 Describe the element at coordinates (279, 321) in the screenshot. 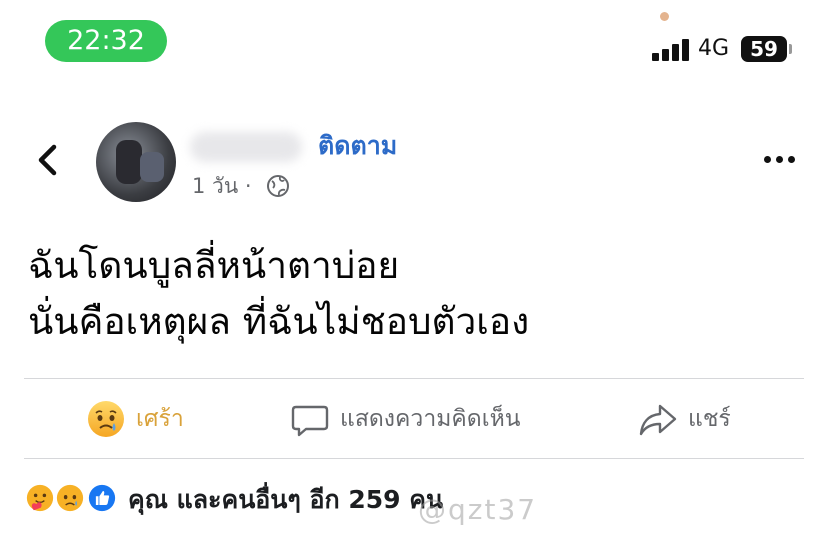

I see `post-text-line: นั่นคือเหตุผล ที่ฉันไม่ชอบตัวเอง` at that location.